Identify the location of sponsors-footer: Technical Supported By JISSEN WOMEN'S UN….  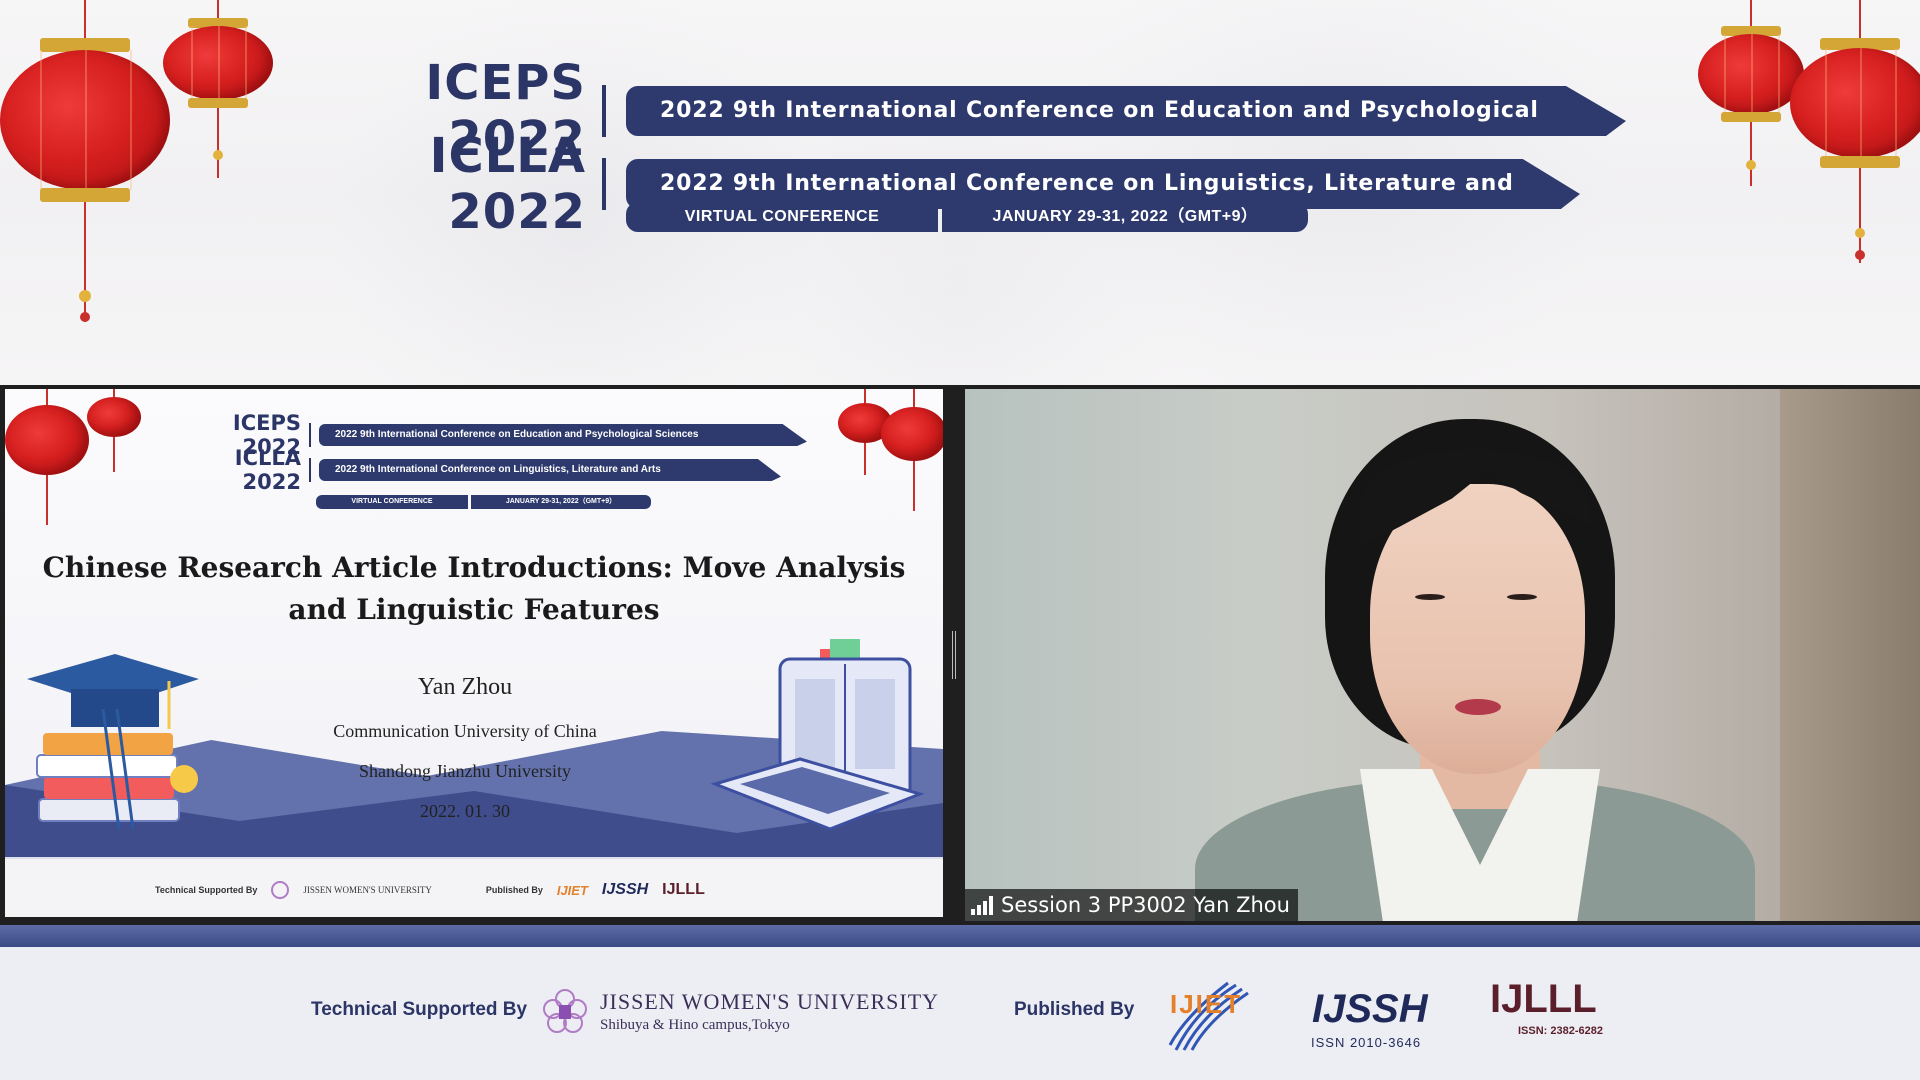
(960, 1013).